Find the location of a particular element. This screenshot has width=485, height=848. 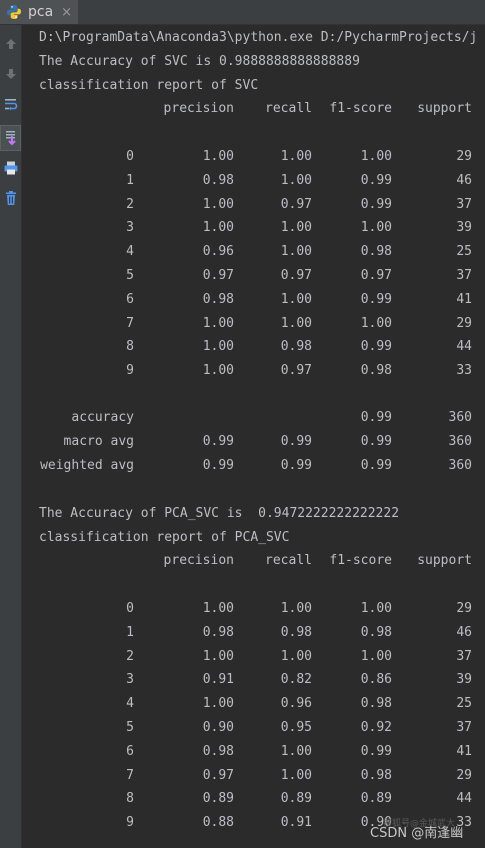

f1-score-cell: 0.97 is located at coordinates (376, 275).